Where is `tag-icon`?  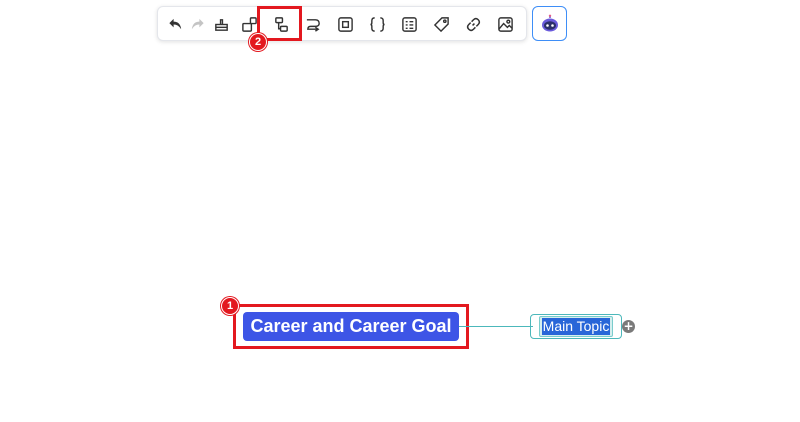
tag-icon is located at coordinates (441, 24).